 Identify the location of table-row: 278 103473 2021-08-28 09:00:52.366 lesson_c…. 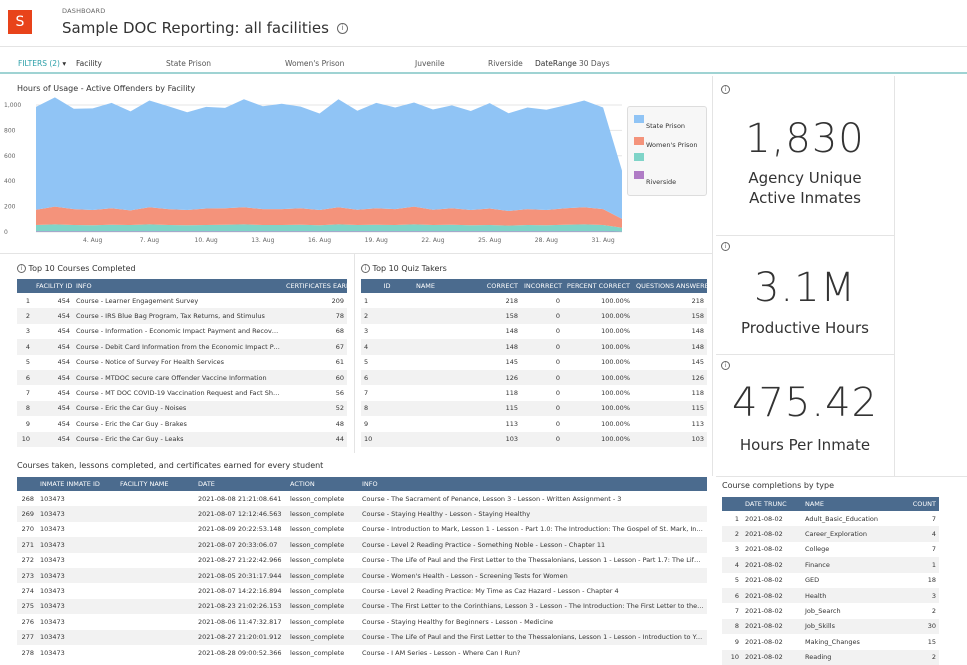
(362, 652).